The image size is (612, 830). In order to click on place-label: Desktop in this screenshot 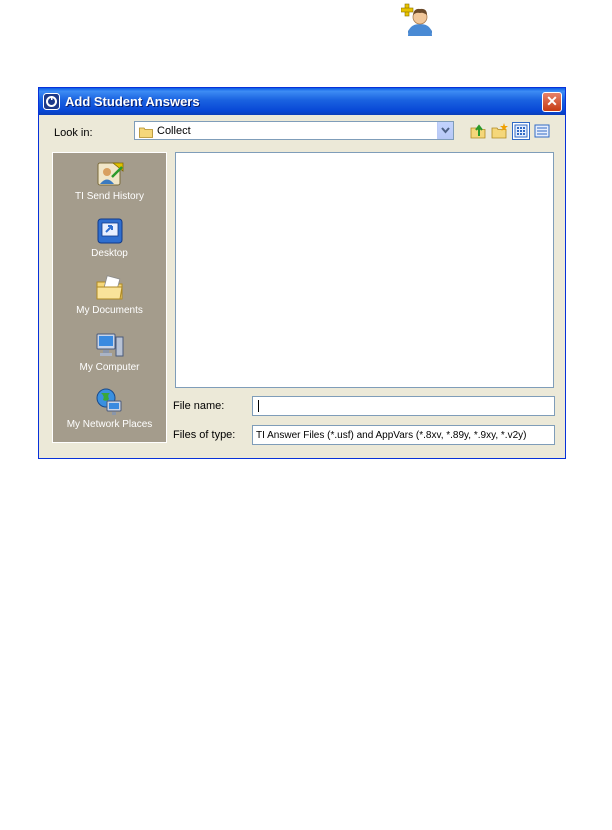, I will do `click(109, 253)`.